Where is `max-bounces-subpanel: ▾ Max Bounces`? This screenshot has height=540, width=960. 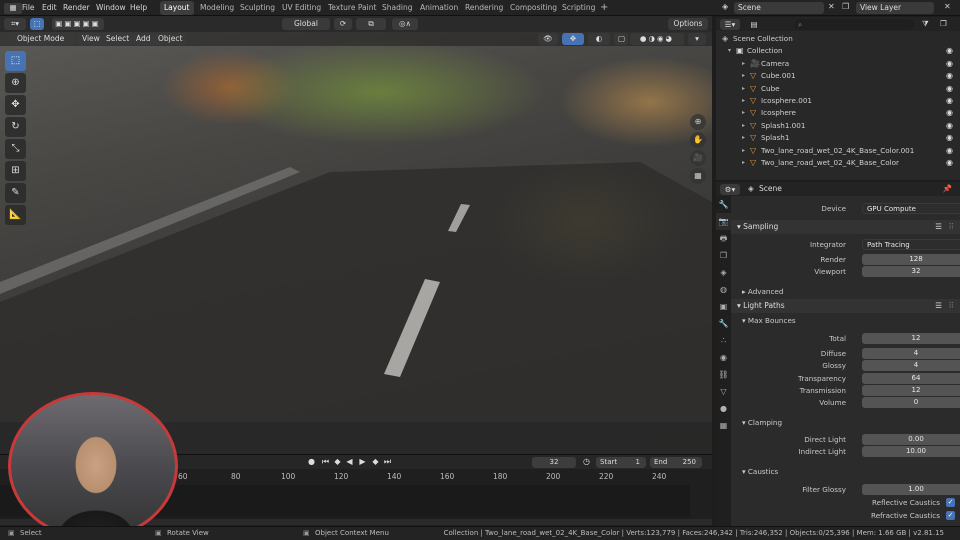 max-bounces-subpanel: ▾ Max Bounces is located at coordinates (848, 320).